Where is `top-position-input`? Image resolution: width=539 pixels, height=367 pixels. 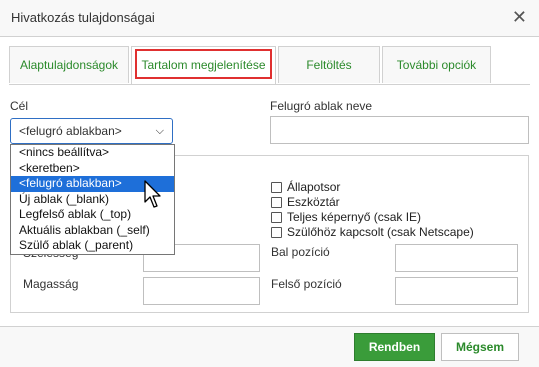 top-position-input is located at coordinates (456, 291).